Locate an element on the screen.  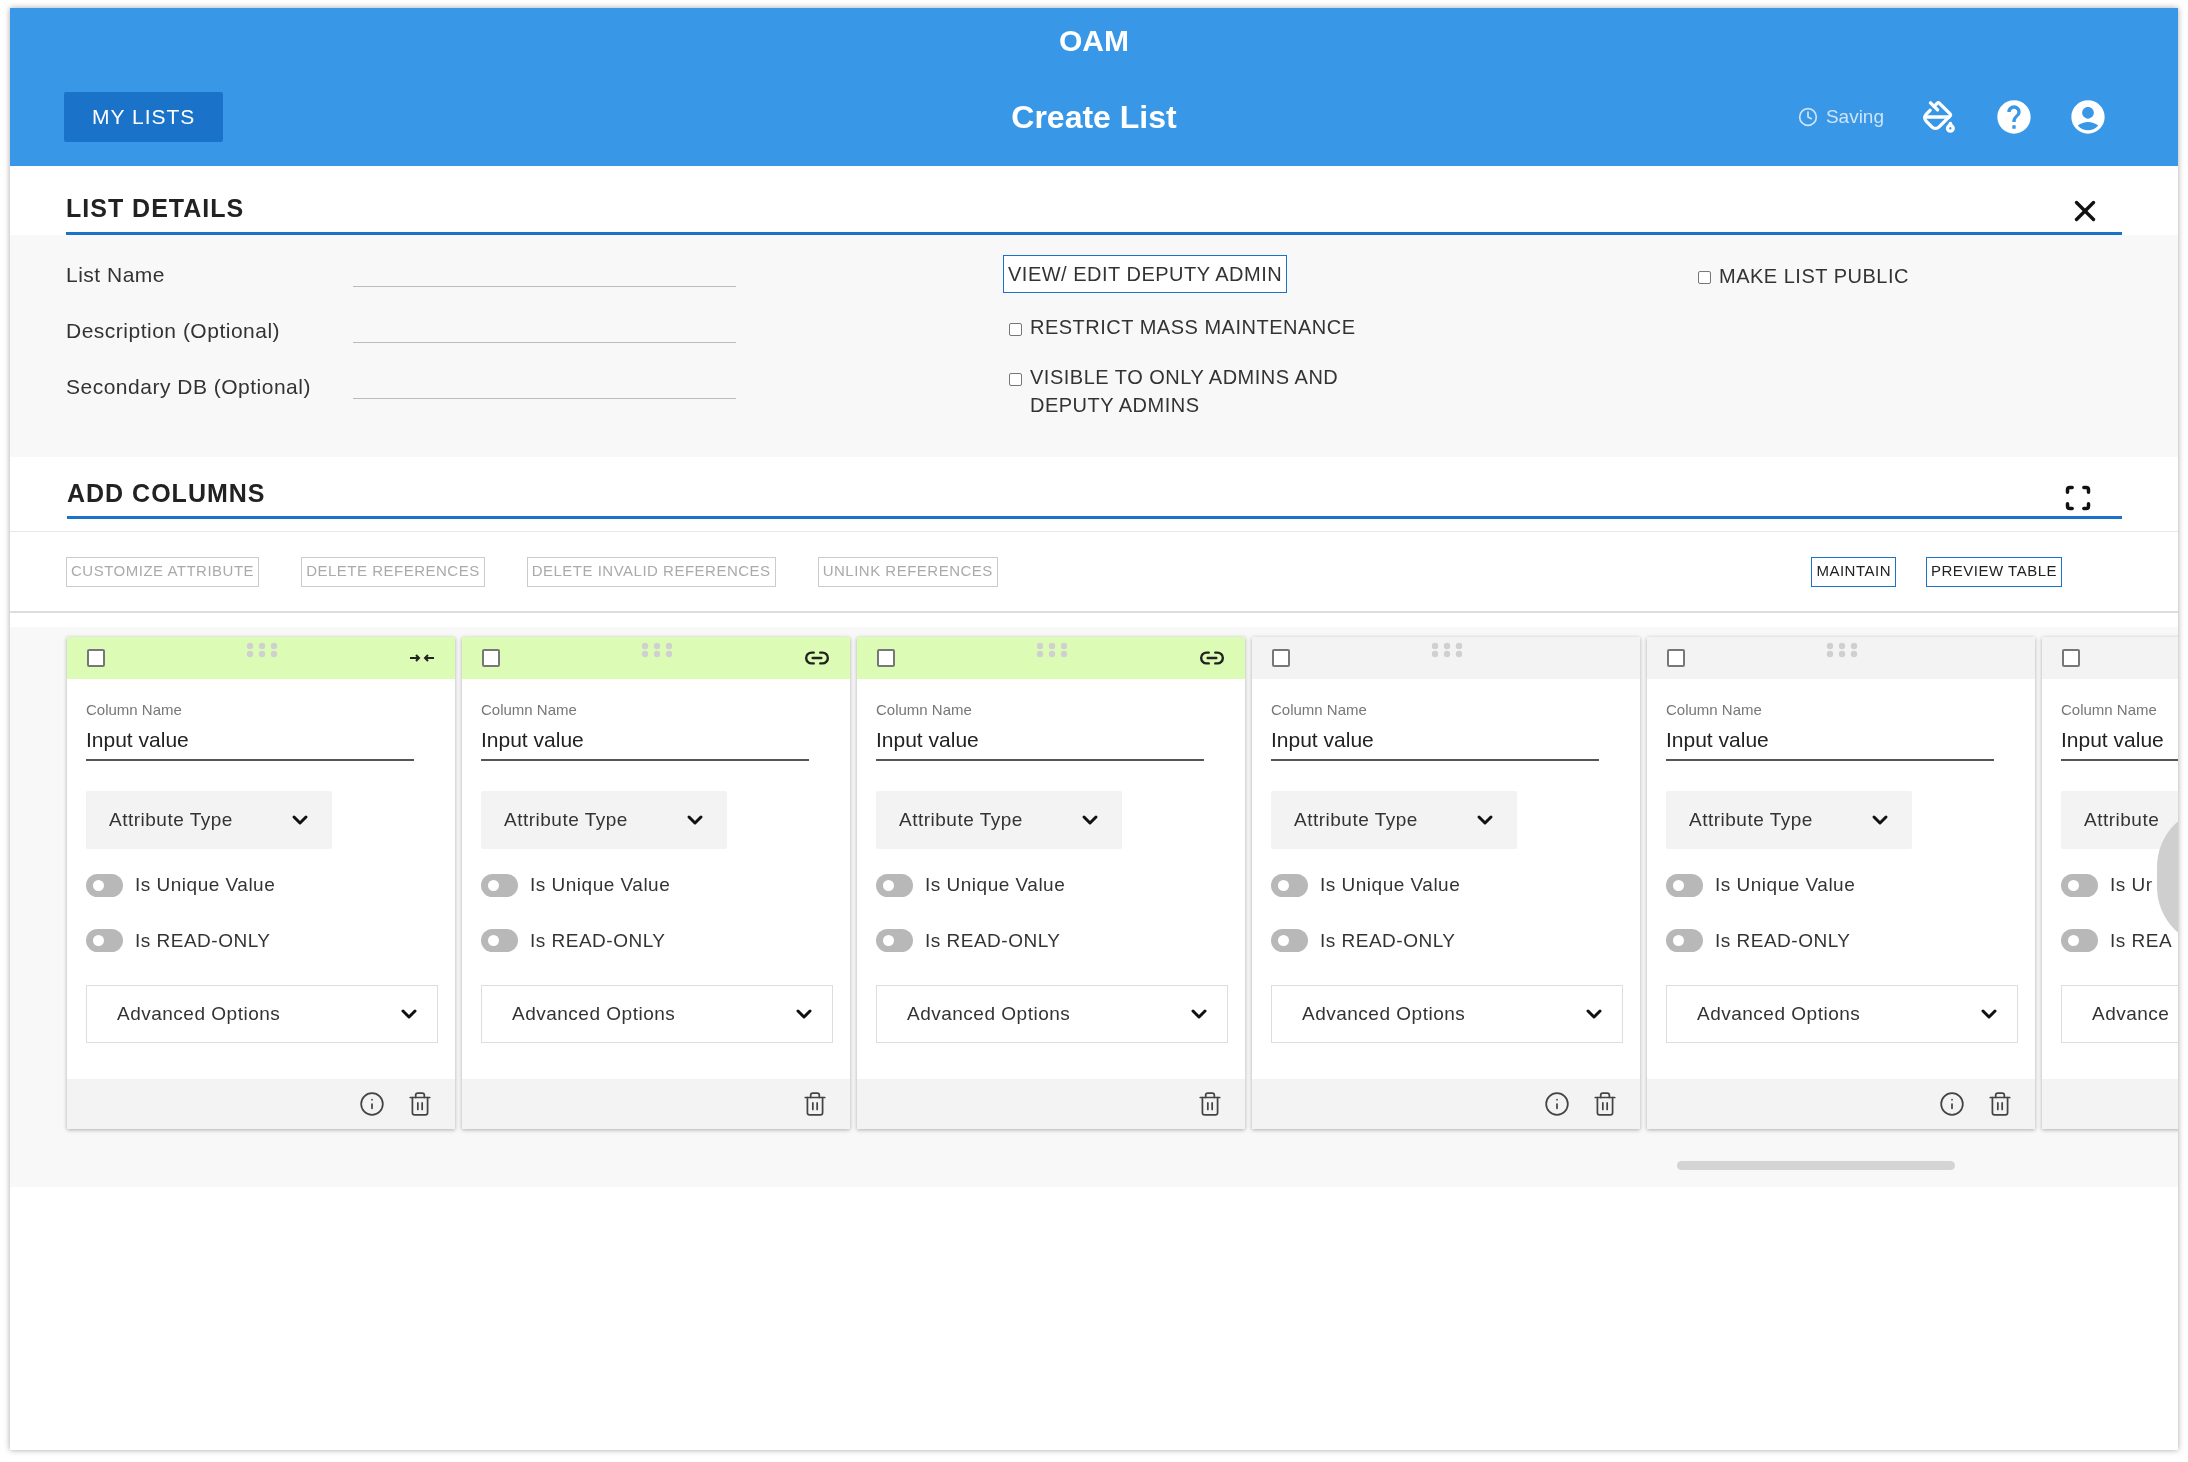
scrollbar is located at coordinates (1816, 1165).